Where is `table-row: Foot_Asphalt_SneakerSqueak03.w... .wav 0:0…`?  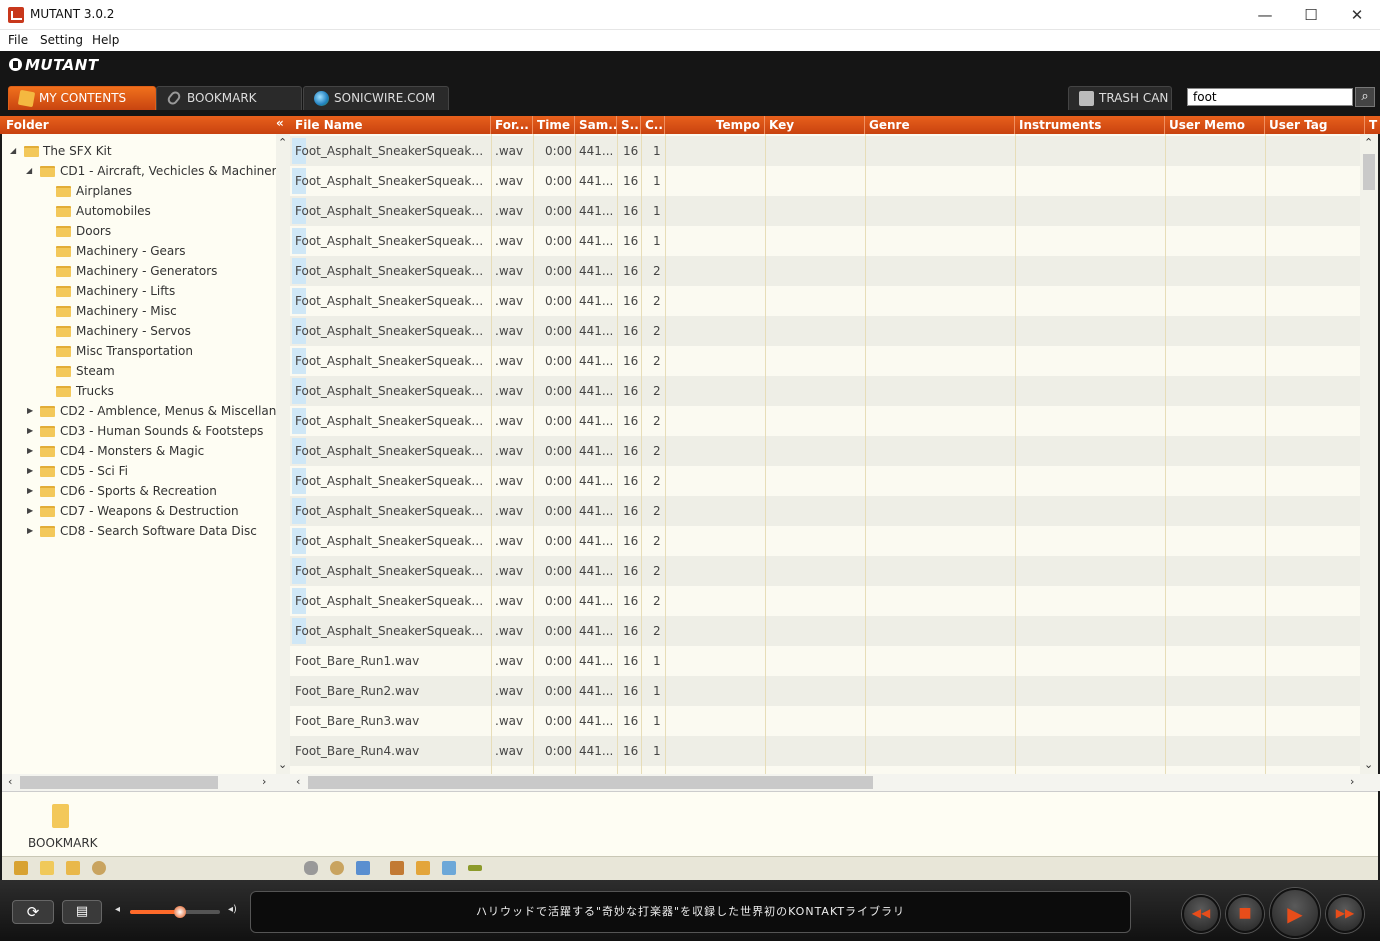
table-row: Foot_Asphalt_SneakerSqueak03.w... .wav 0:0… is located at coordinates (825, 211).